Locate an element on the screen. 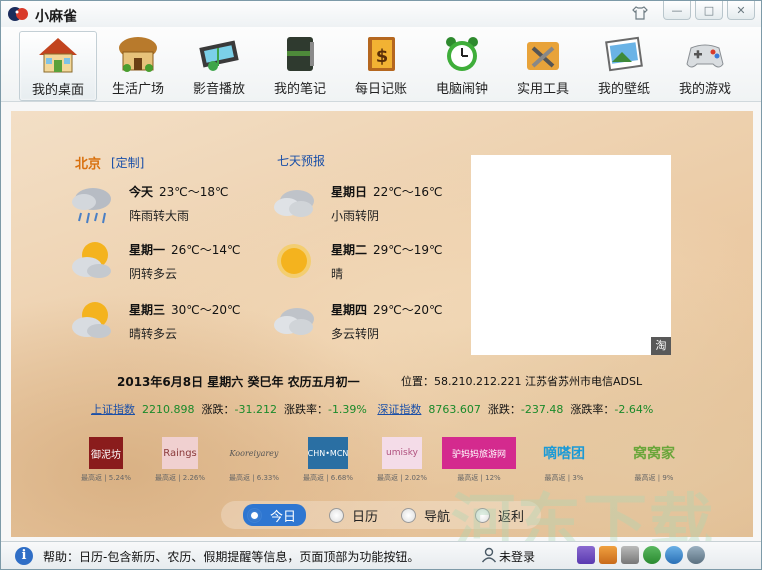  view-tabs: 今日 日历 导航 返利 is located at coordinates (381, 515).